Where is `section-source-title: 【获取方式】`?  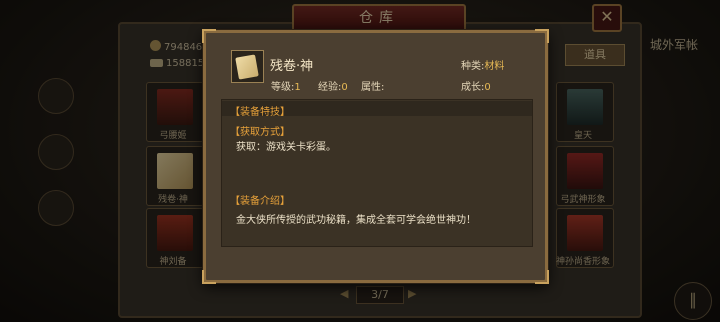
section-source-title: 【获取方式】 is located at coordinates (260, 132).